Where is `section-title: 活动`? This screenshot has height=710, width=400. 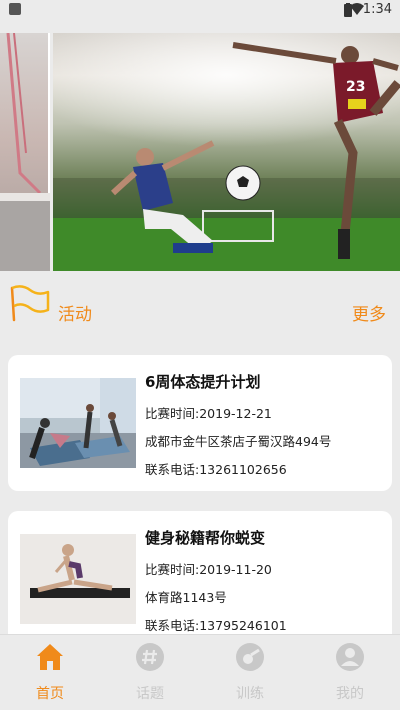
section-title: 活动 is located at coordinates (75, 315).